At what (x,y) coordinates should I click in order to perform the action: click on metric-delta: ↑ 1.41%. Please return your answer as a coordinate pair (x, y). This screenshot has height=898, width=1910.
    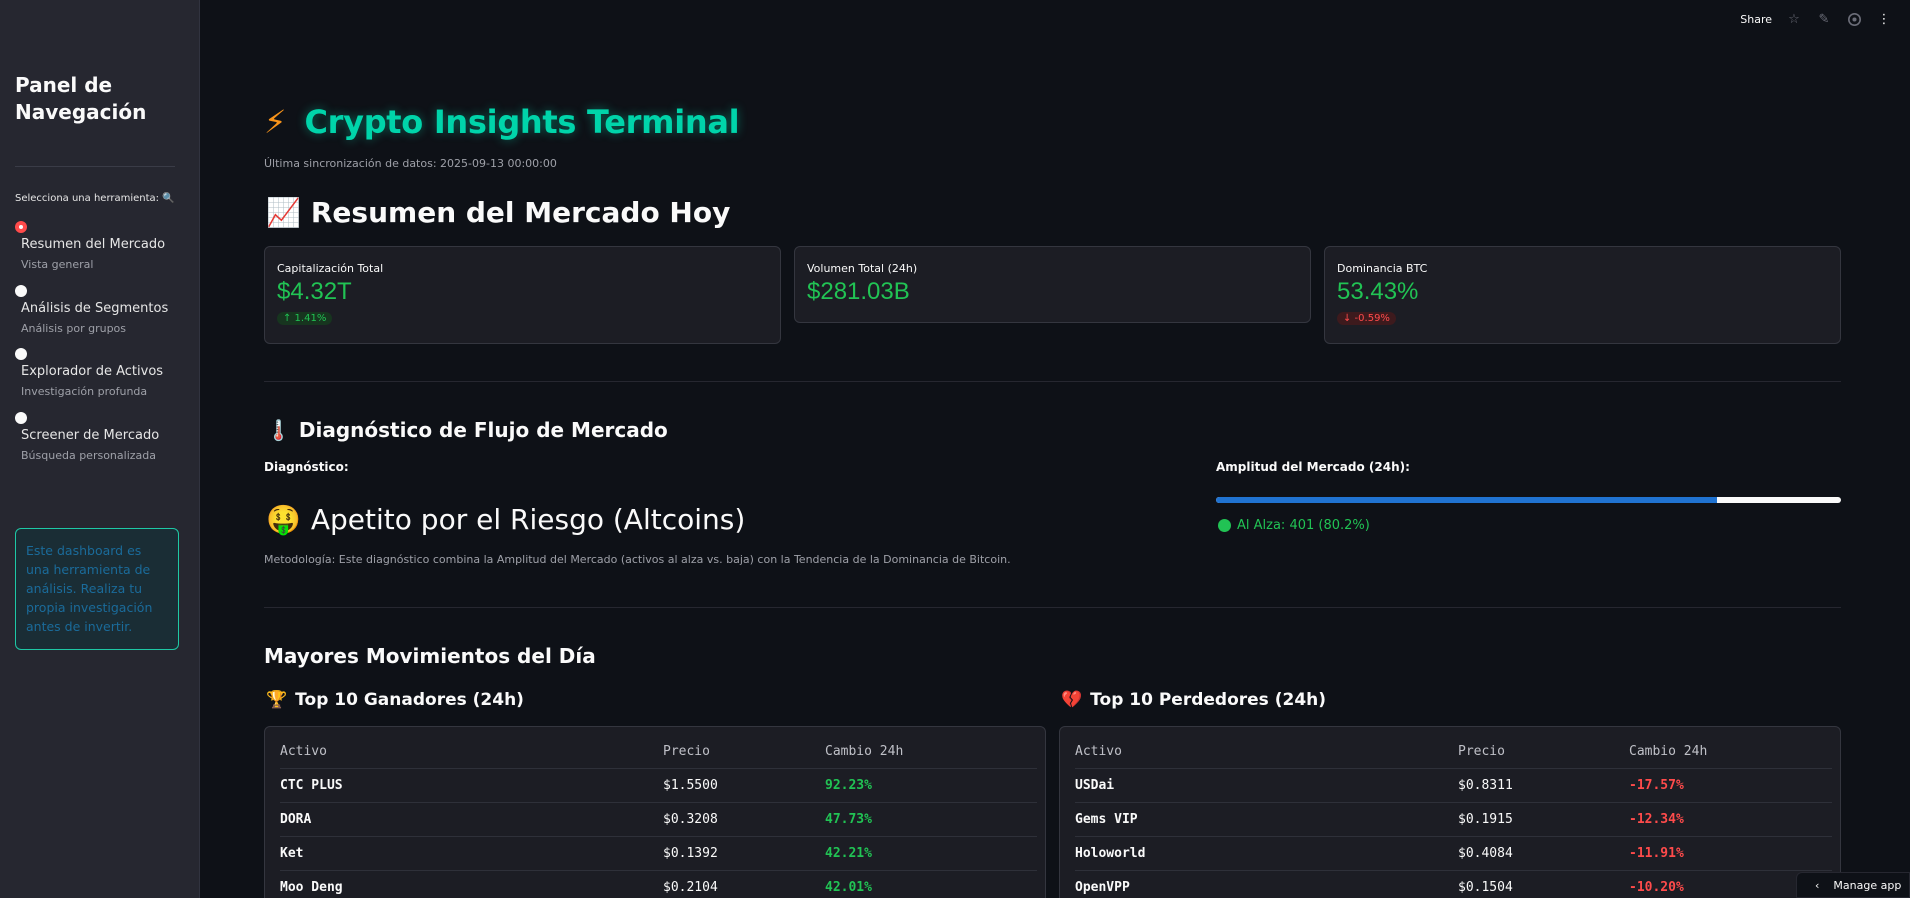
    Looking at the image, I should click on (305, 318).